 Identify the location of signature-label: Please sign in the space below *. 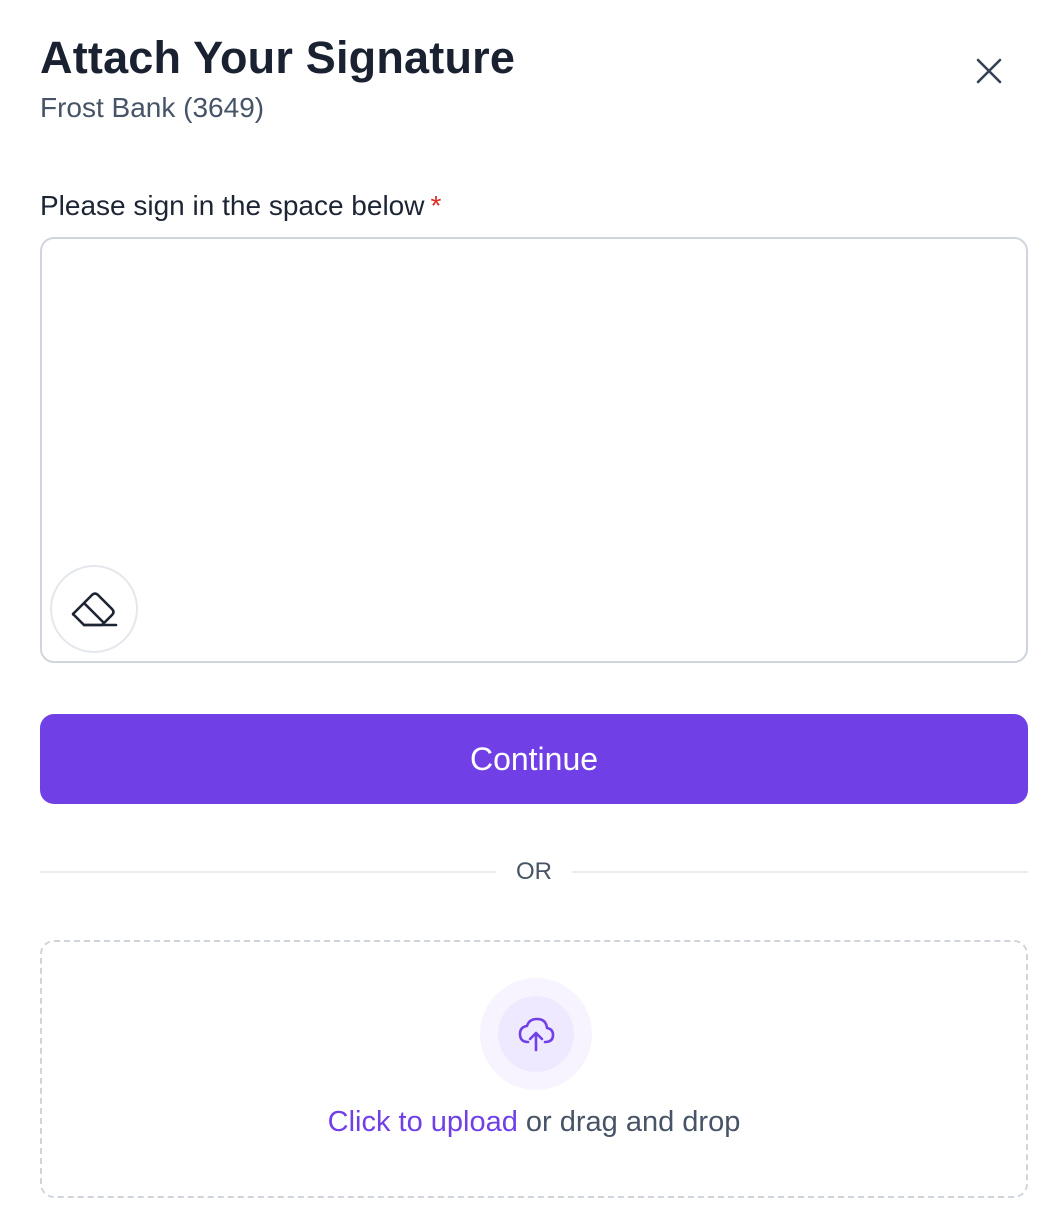
(240, 206).